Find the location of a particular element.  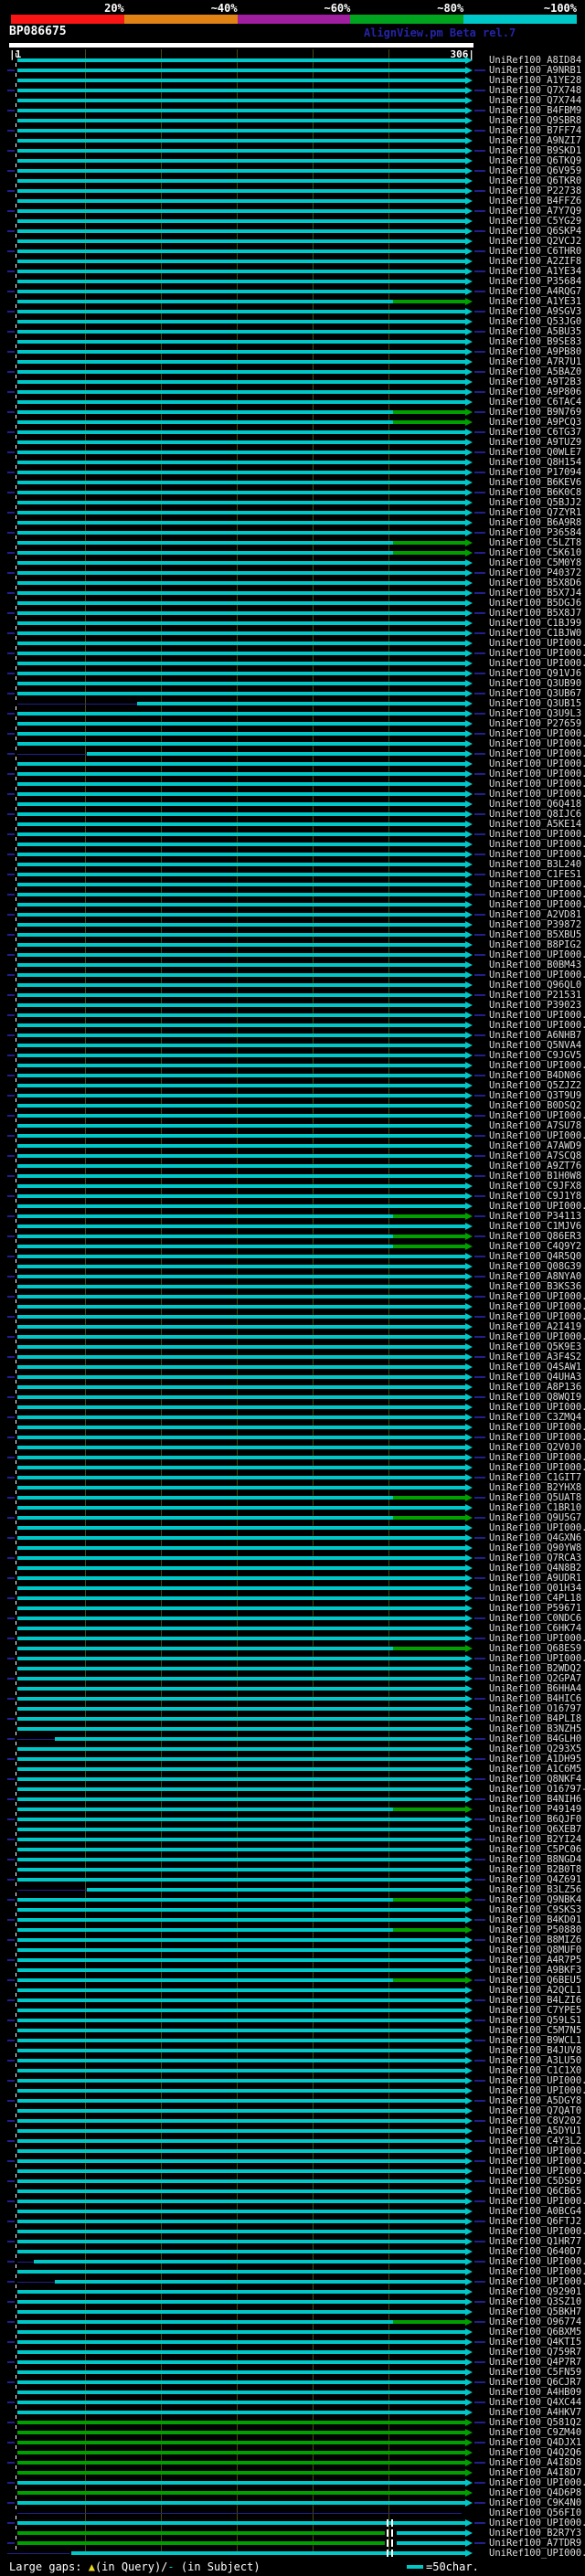

subject-label: UniRef100_Q9U5G7 is located at coordinates (537, 1518).